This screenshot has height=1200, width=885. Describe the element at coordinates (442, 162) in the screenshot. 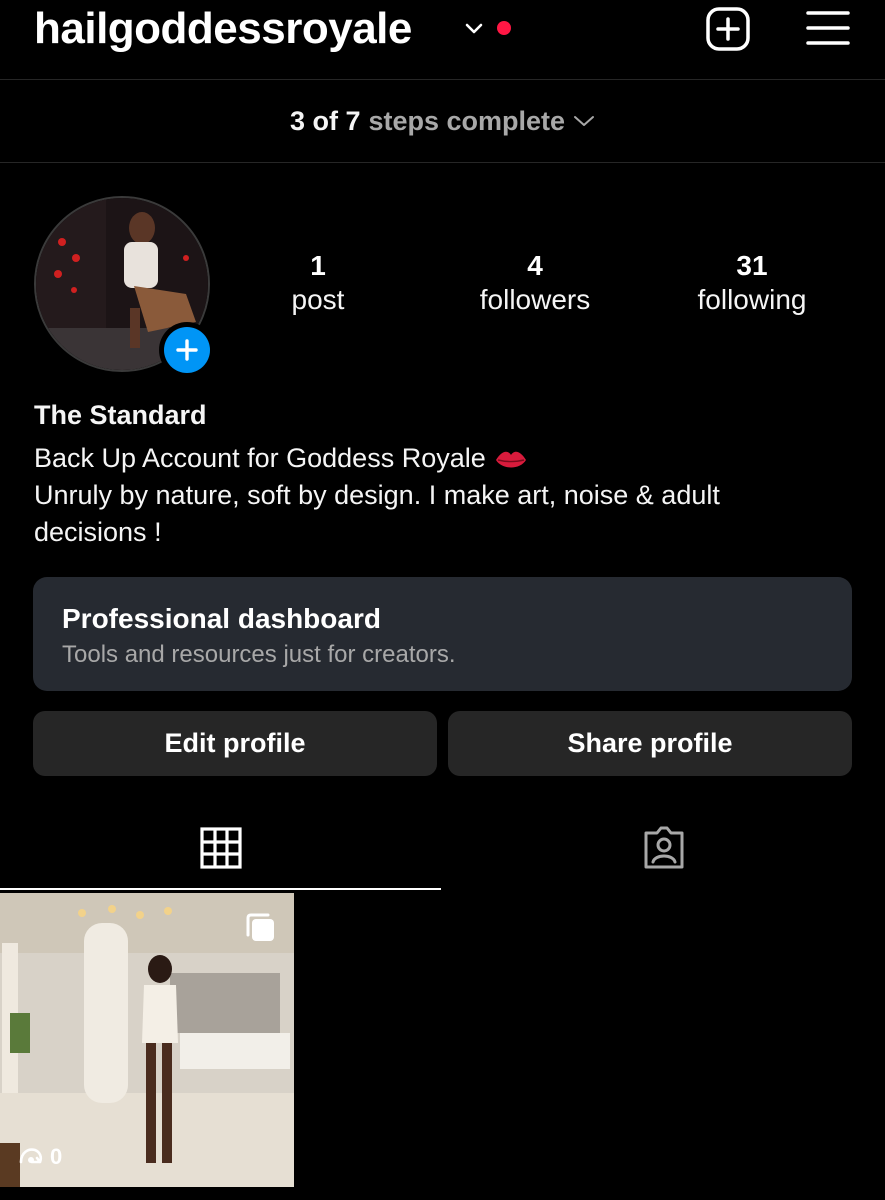

I see `steps-divider` at that location.